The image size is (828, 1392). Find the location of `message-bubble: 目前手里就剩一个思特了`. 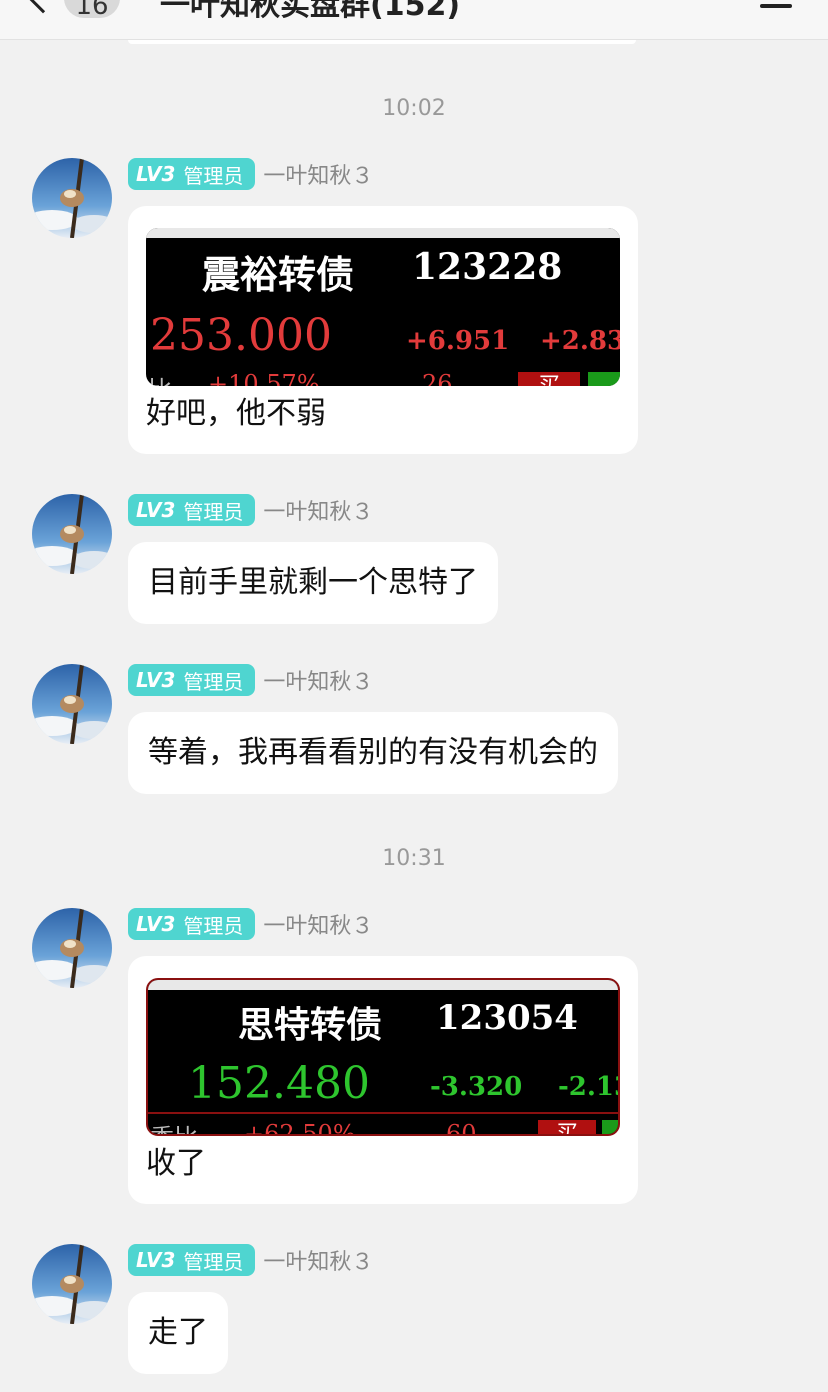

message-bubble: 目前手里就剩一个思特了 is located at coordinates (313, 583).